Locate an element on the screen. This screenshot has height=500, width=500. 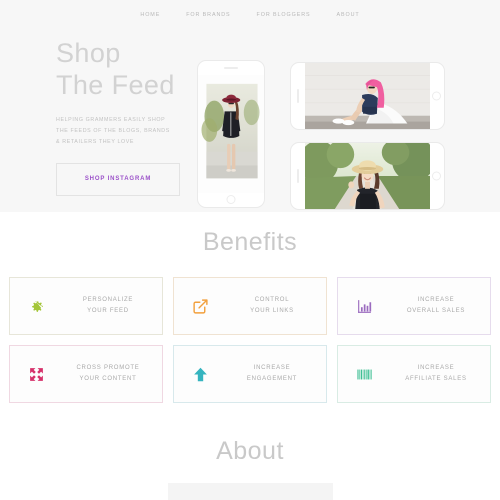
barcode-icon is located at coordinates (364, 374).